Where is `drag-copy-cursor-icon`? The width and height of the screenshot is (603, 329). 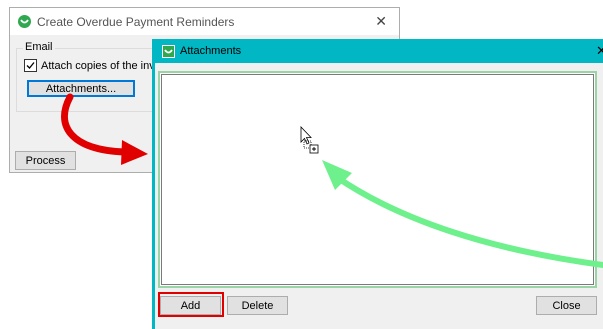 drag-copy-cursor-icon is located at coordinates (309, 140).